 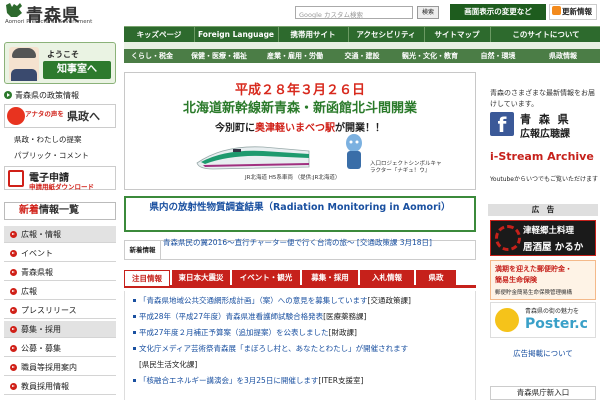 I want to click on news-department: [ITER支援室], so click(x=341, y=380).